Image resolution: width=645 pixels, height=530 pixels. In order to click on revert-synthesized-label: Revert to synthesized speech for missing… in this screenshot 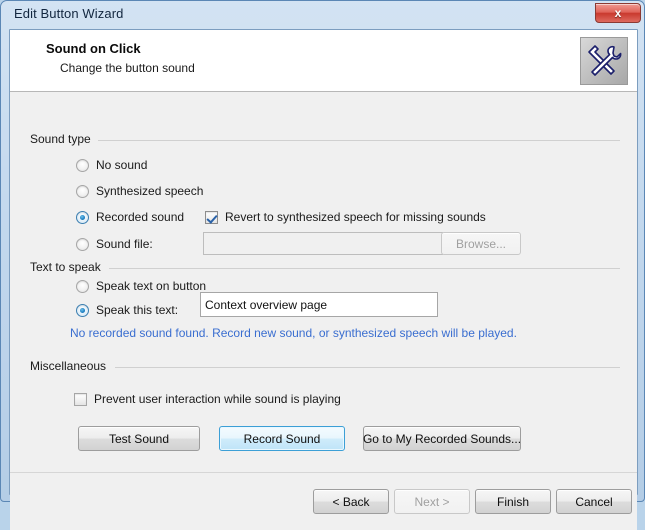, I will do `click(355, 217)`.